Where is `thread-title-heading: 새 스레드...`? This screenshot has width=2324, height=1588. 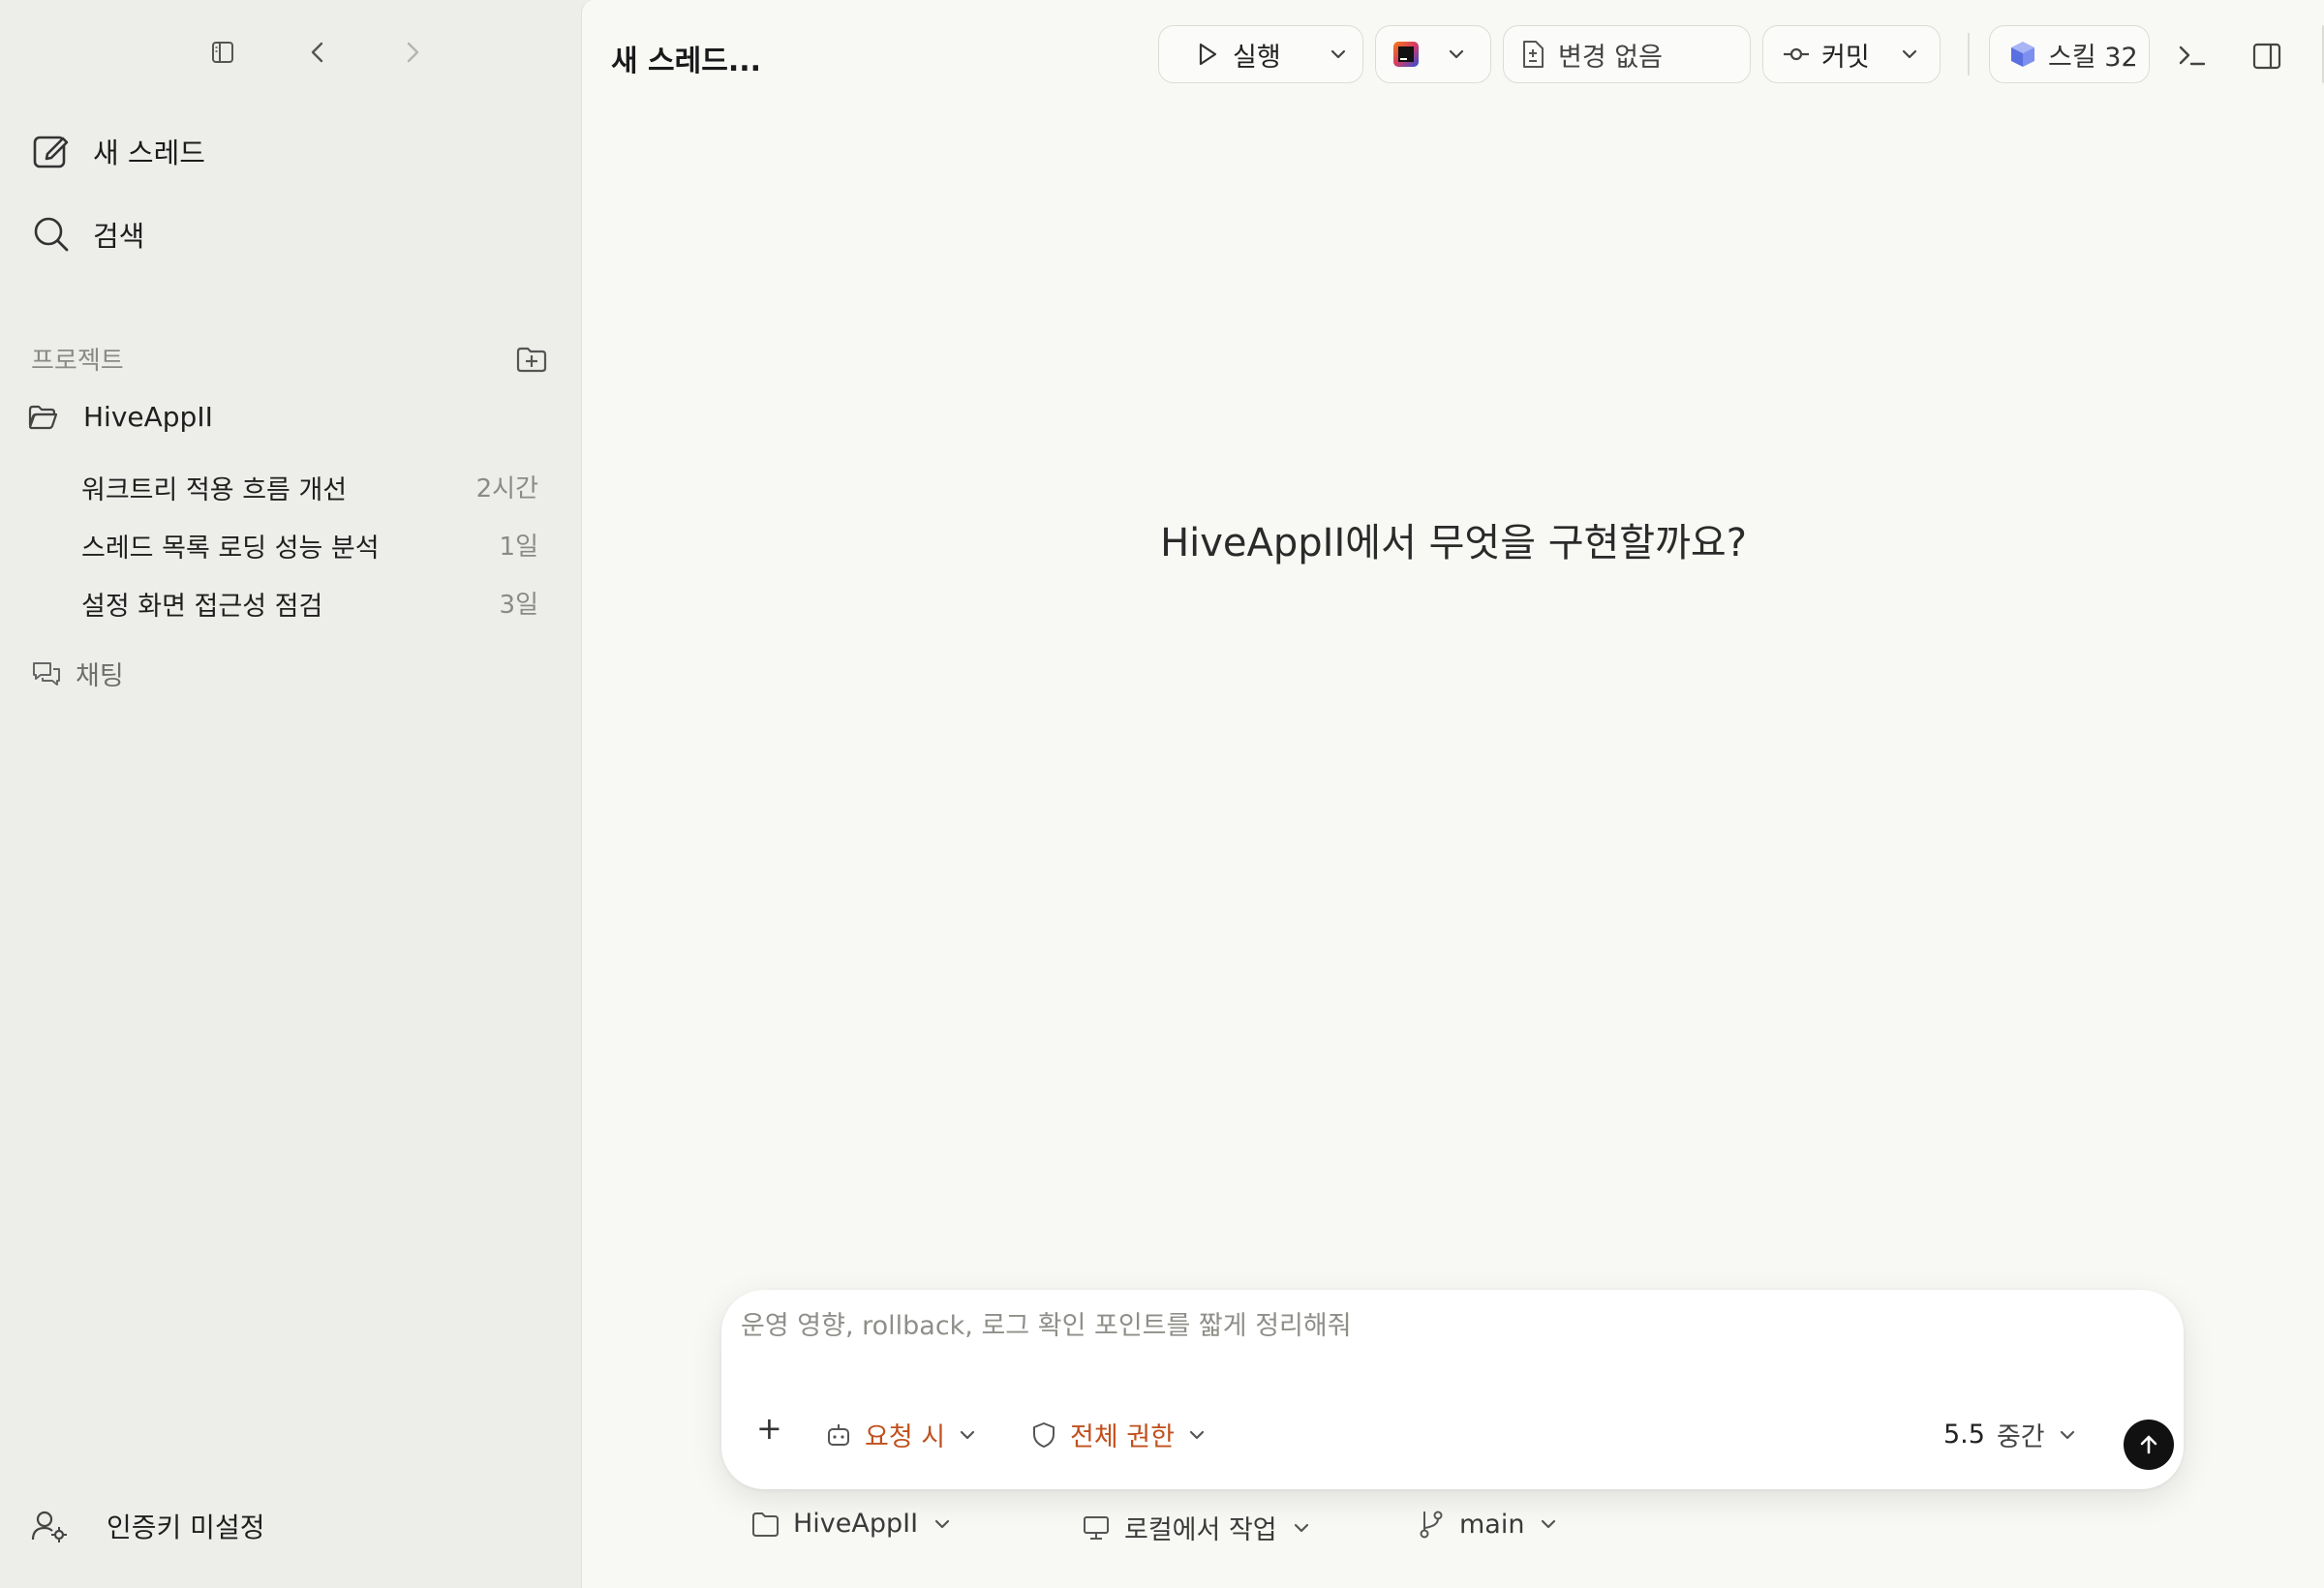 thread-title-heading: 새 스레드... is located at coordinates (686, 61).